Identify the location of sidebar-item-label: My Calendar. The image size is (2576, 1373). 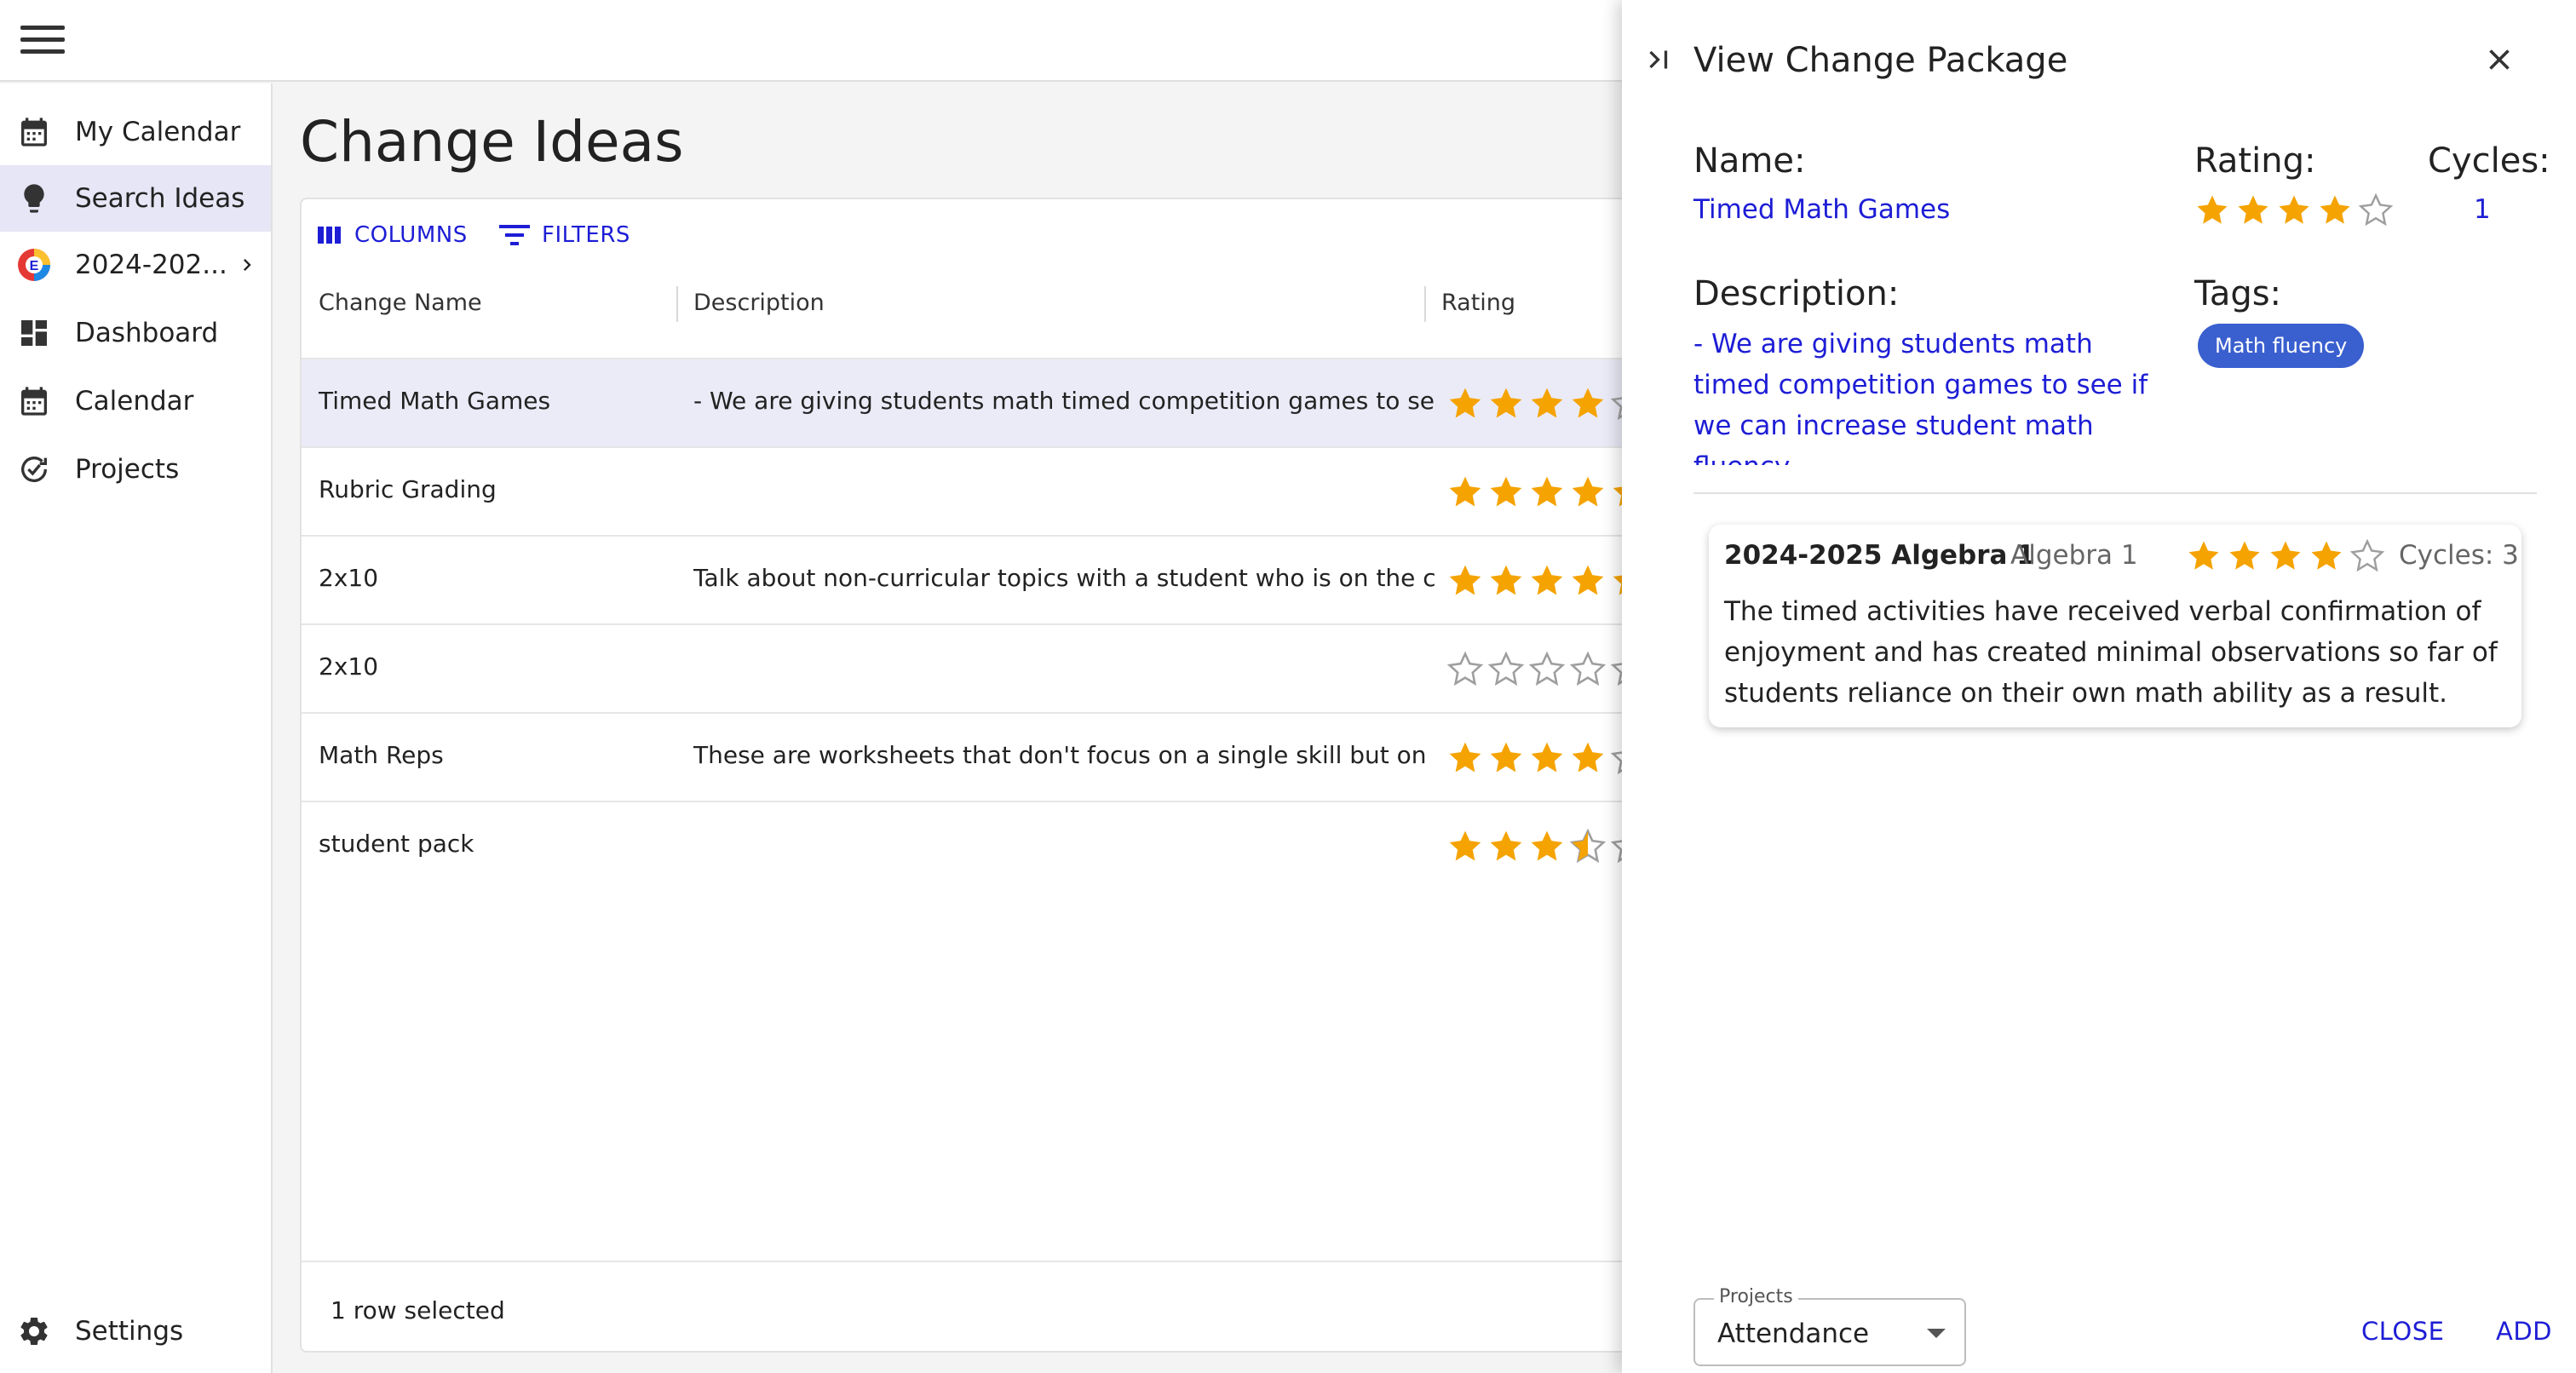
(158, 132).